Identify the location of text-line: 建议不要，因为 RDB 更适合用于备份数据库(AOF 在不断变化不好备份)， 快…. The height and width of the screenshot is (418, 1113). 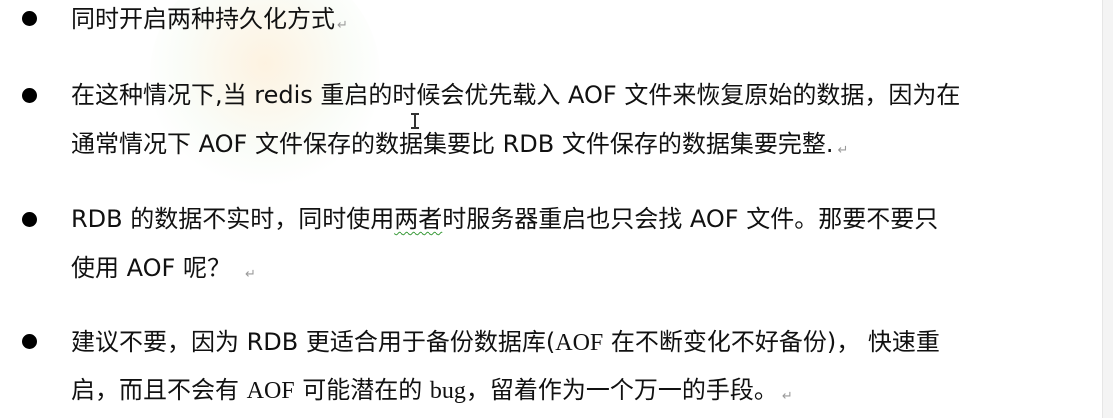
(505, 342).